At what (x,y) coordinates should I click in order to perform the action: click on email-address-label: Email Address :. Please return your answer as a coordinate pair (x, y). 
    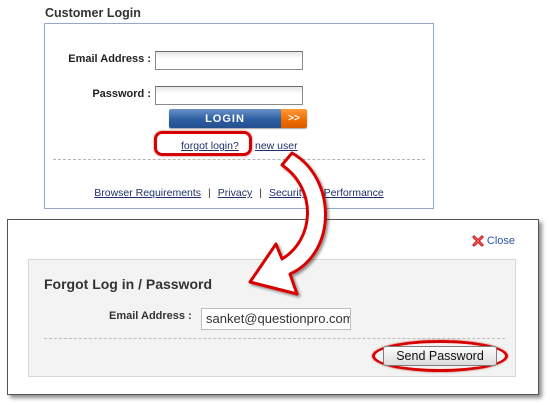
    Looking at the image, I should click on (109, 59).